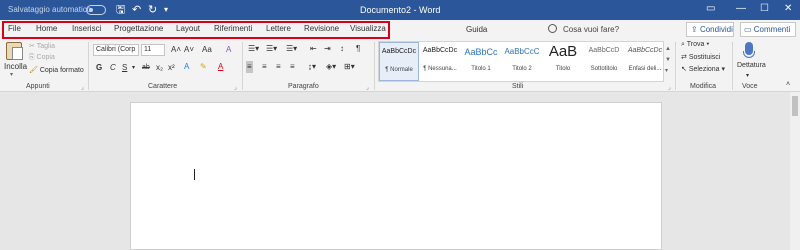 The width and height of the screenshot is (800, 250). I want to click on style-sample: AaBbCcD, so click(604, 50).